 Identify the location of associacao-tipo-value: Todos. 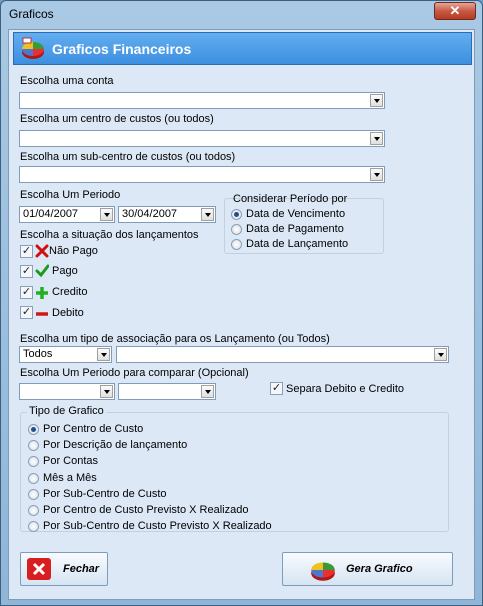
(38, 354).